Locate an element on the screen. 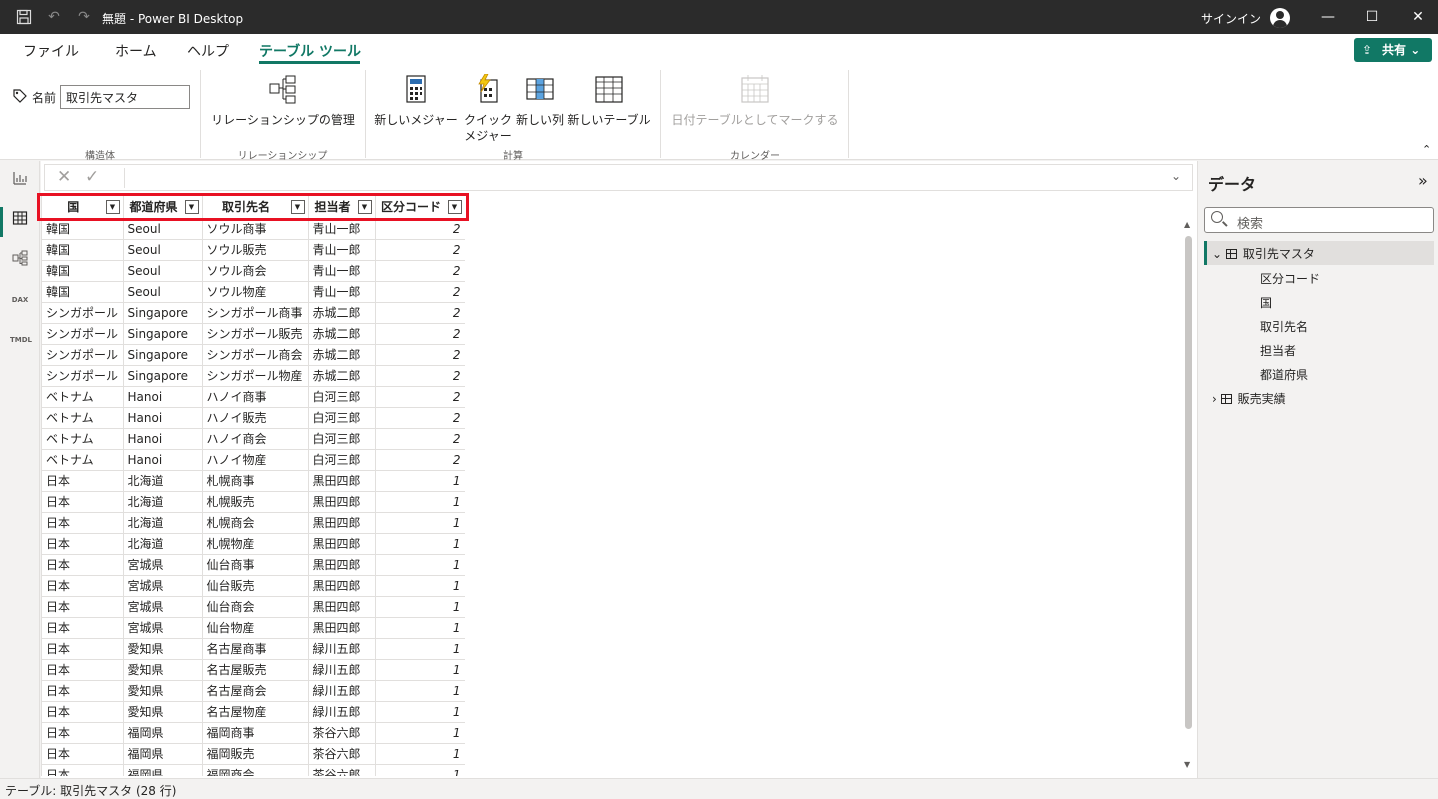  model-view-icon is located at coordinates (20, 260).